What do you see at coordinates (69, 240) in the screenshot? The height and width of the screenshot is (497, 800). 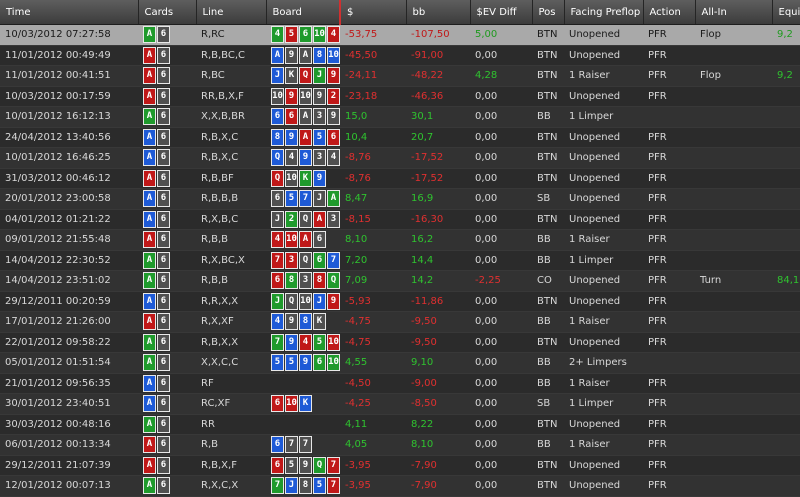 I see `time-cell: 09/01/2012 21:55:48` at bounding box center [69, 240].